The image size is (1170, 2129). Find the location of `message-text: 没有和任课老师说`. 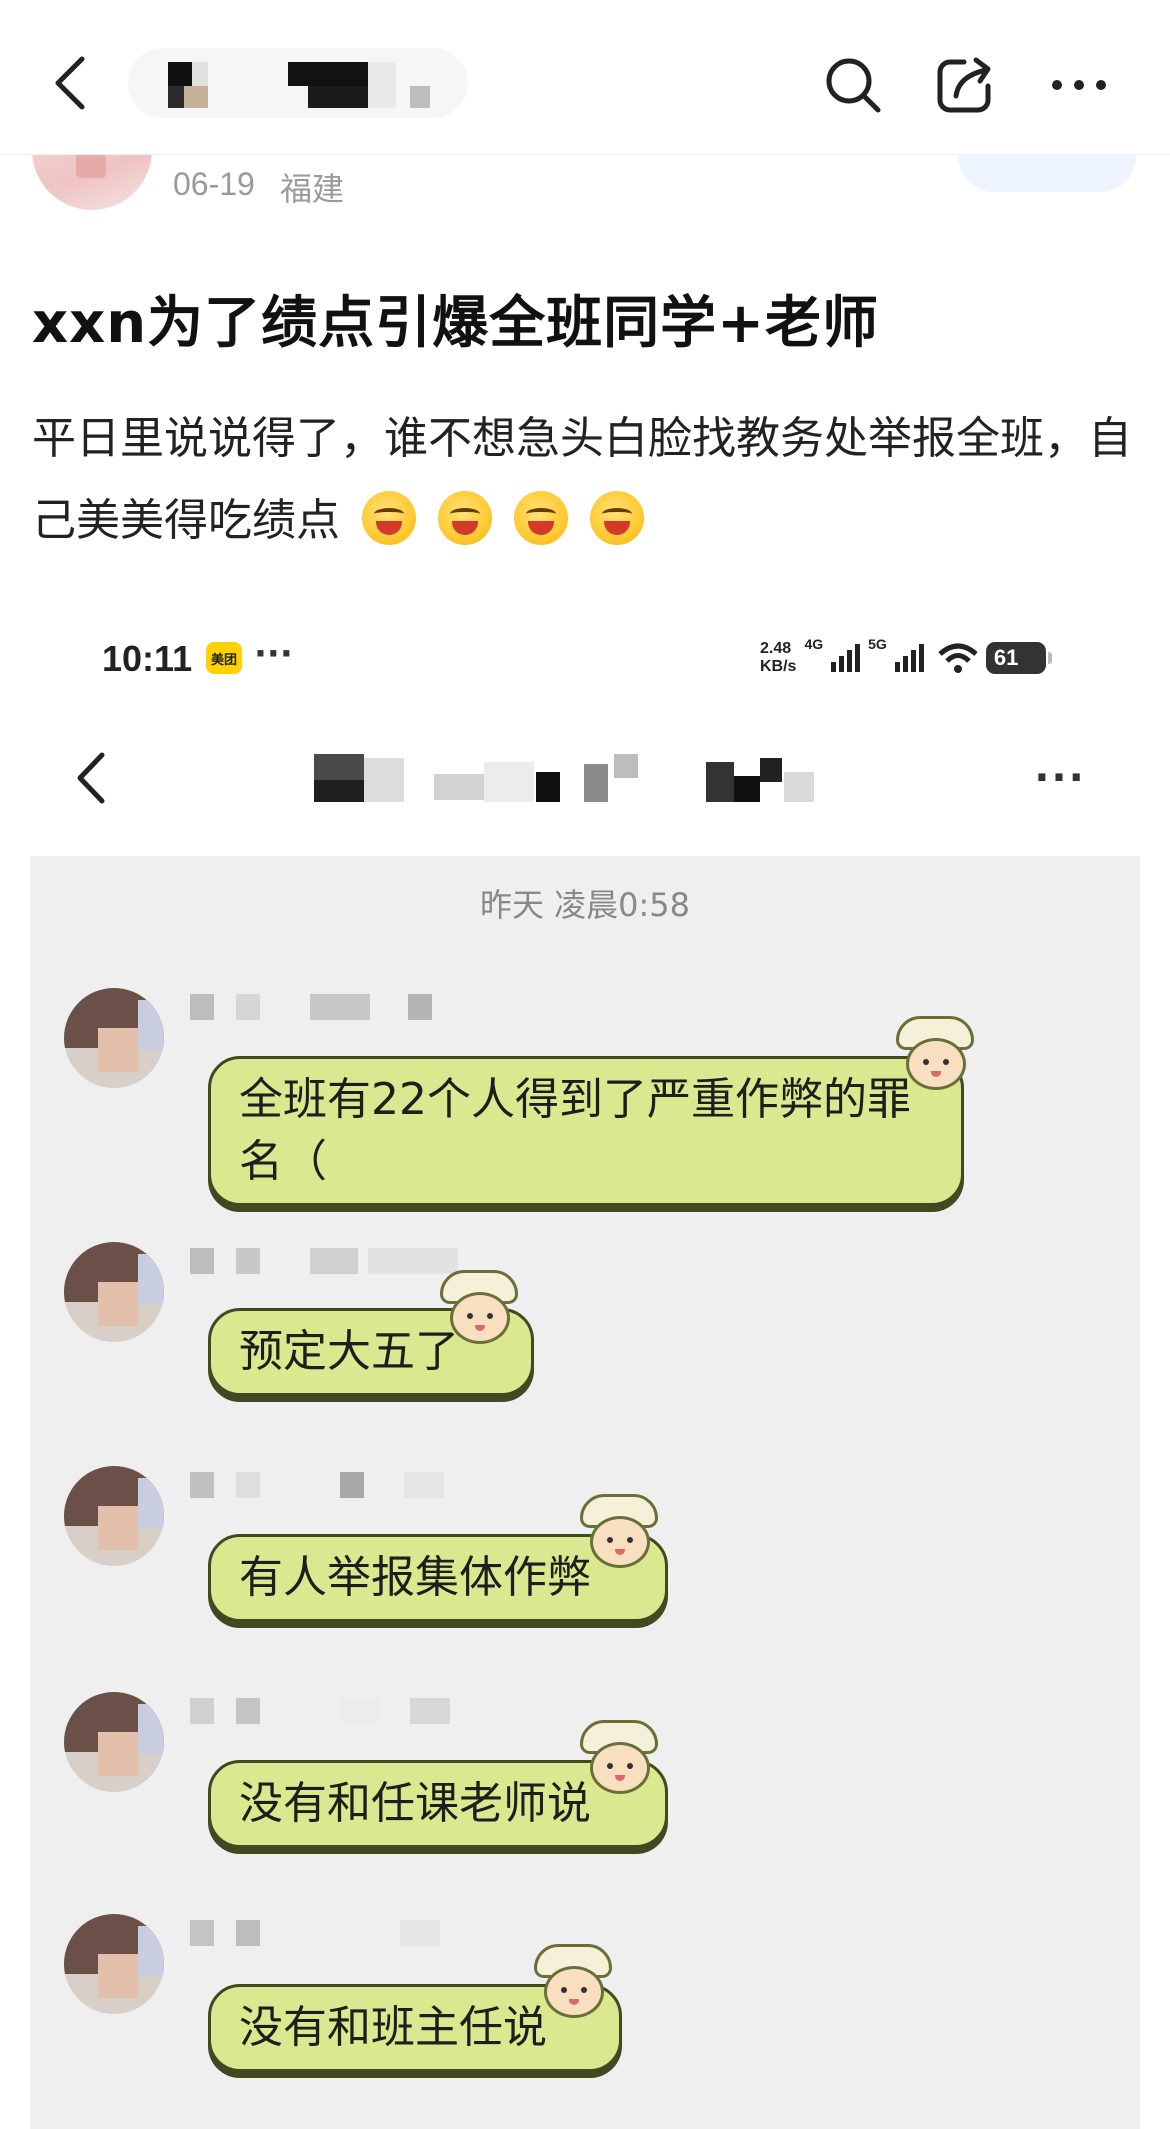

message-text: 没有和任课老师说 is located at coordinates (415, 1803).